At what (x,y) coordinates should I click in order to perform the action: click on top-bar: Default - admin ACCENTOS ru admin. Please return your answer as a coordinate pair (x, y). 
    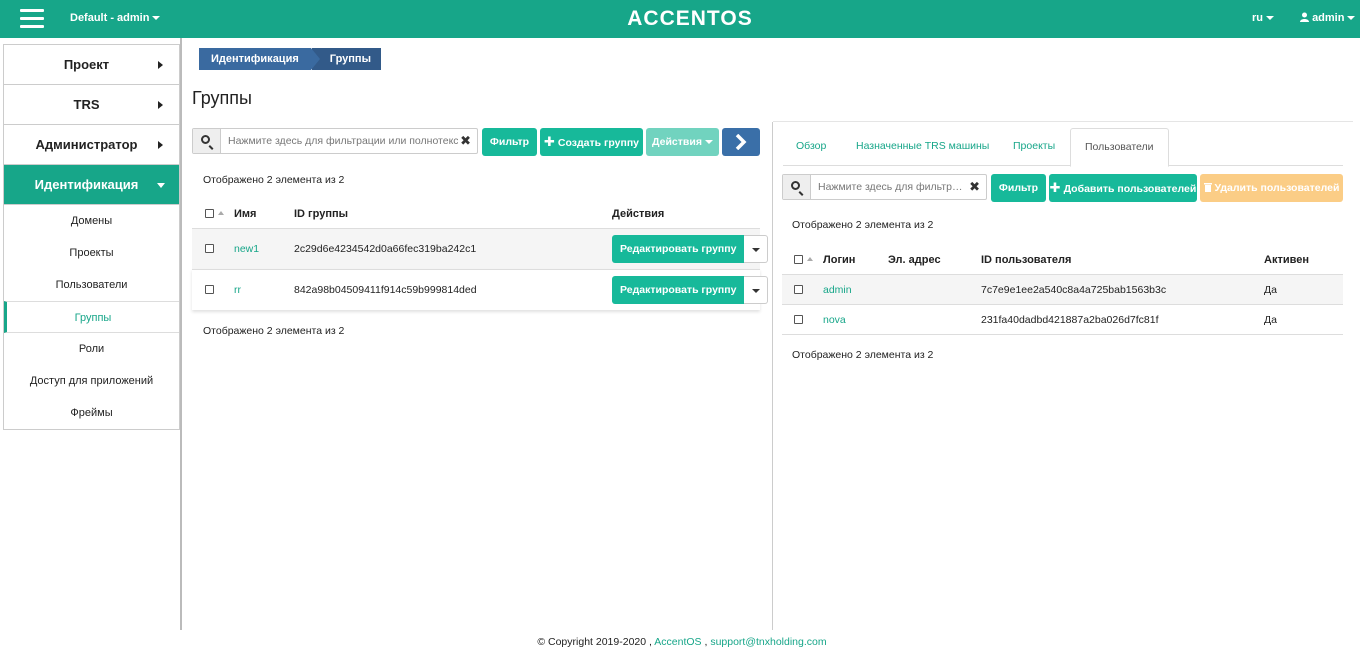
    Looking at the image, I should click on (680, 19).